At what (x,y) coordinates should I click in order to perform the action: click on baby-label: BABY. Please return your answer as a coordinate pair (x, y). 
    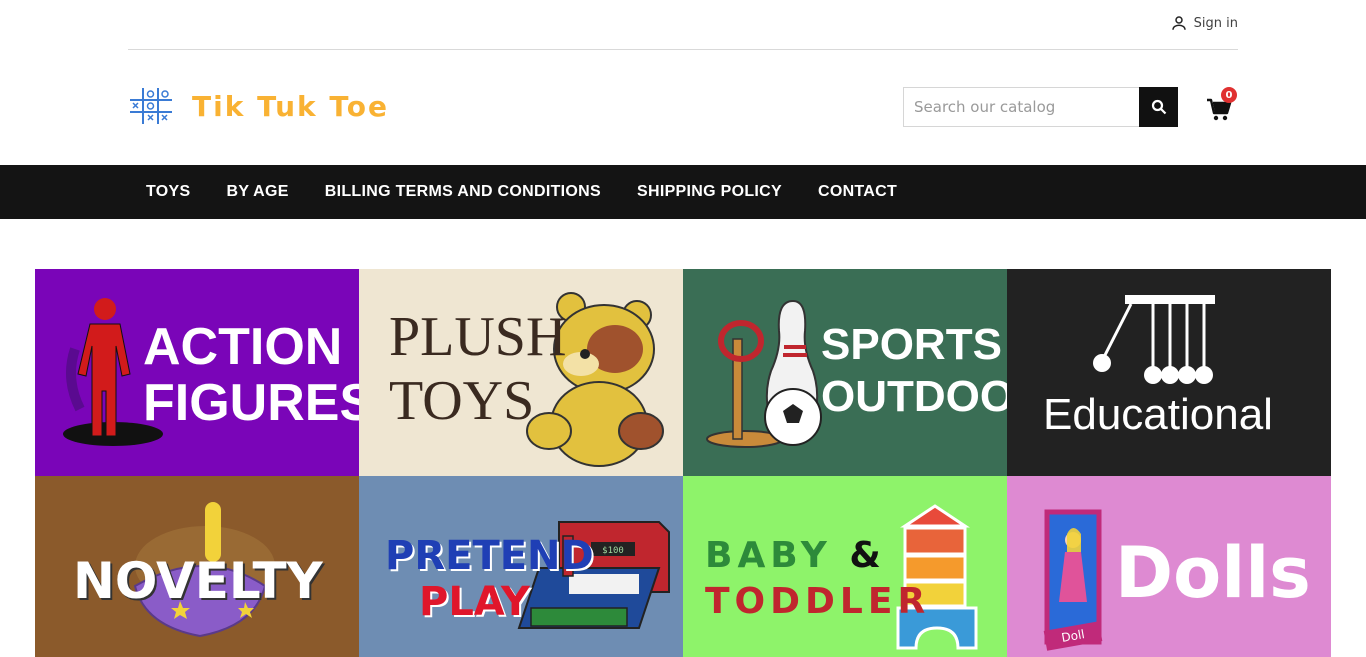
    Looking at the image, I should click on (768, 555).